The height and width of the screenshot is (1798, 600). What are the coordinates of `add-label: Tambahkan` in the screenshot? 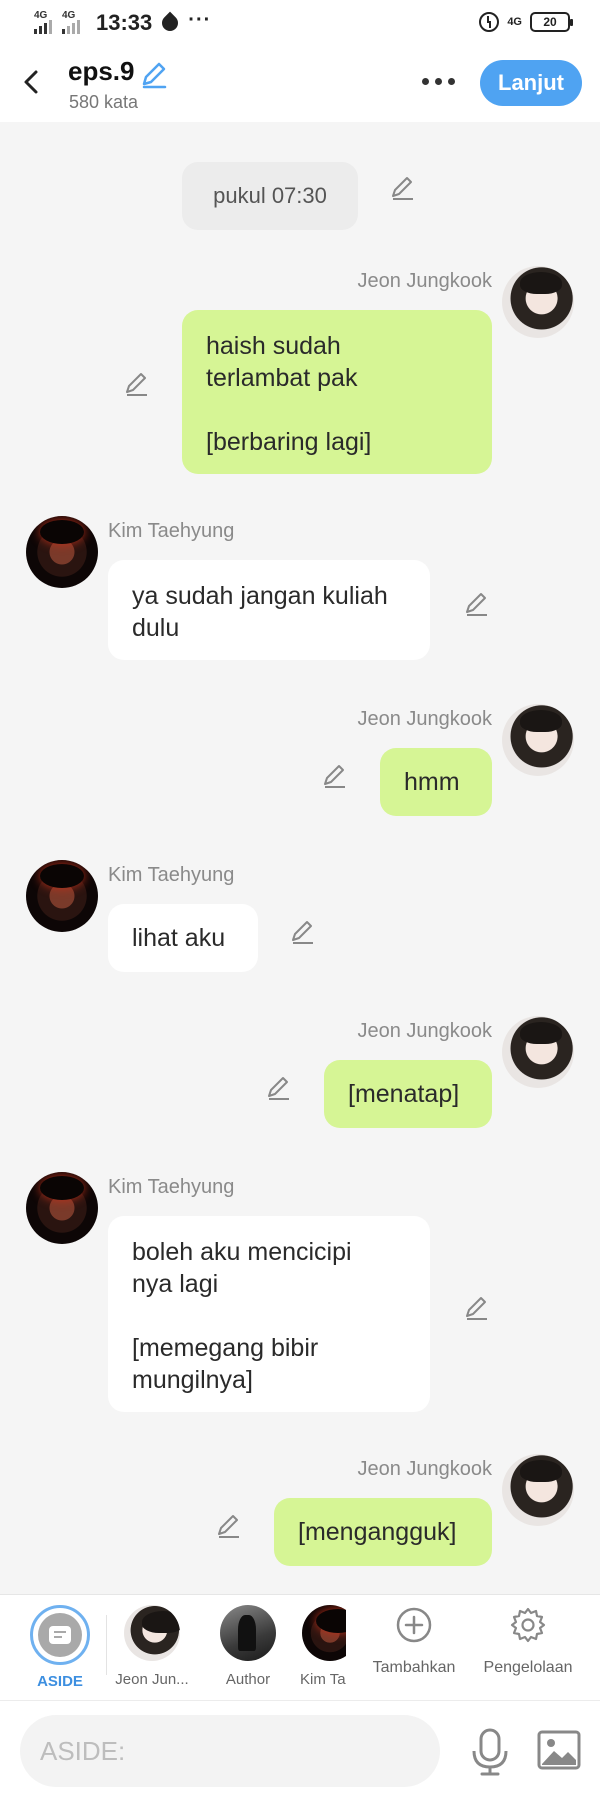 It's located at (414, 1667).